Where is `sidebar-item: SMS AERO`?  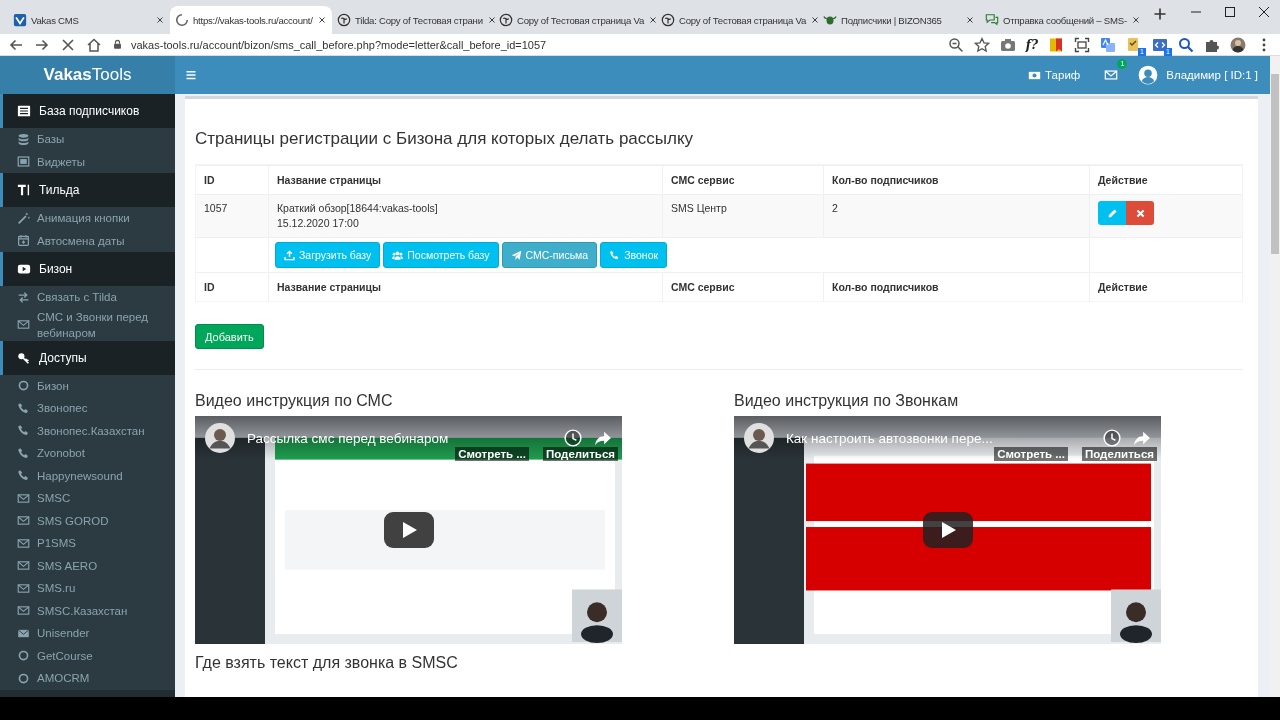 sidebar-item: SMS AERO is located at coordinates (87, 565).